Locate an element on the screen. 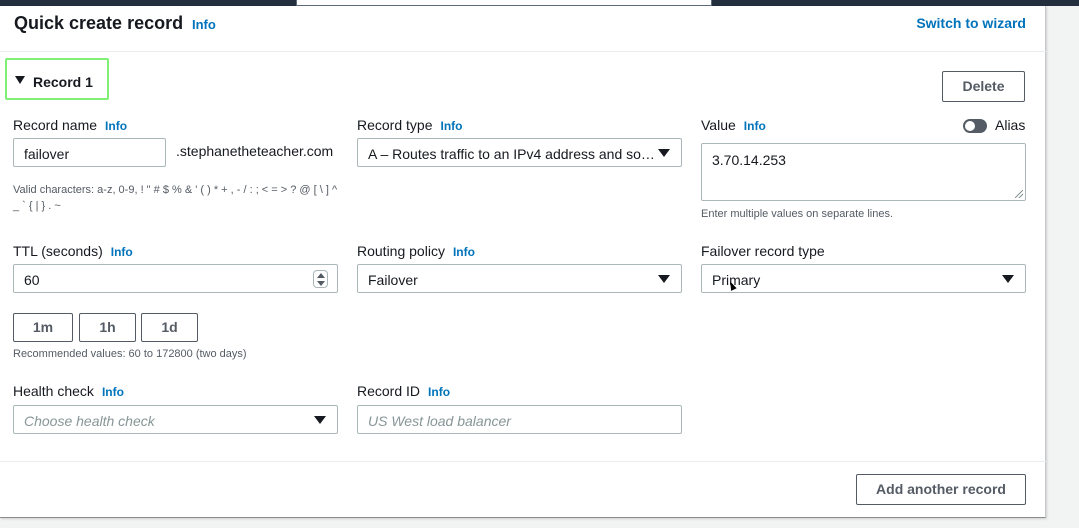  caret-down-icon is located at coordinates (20, 80).